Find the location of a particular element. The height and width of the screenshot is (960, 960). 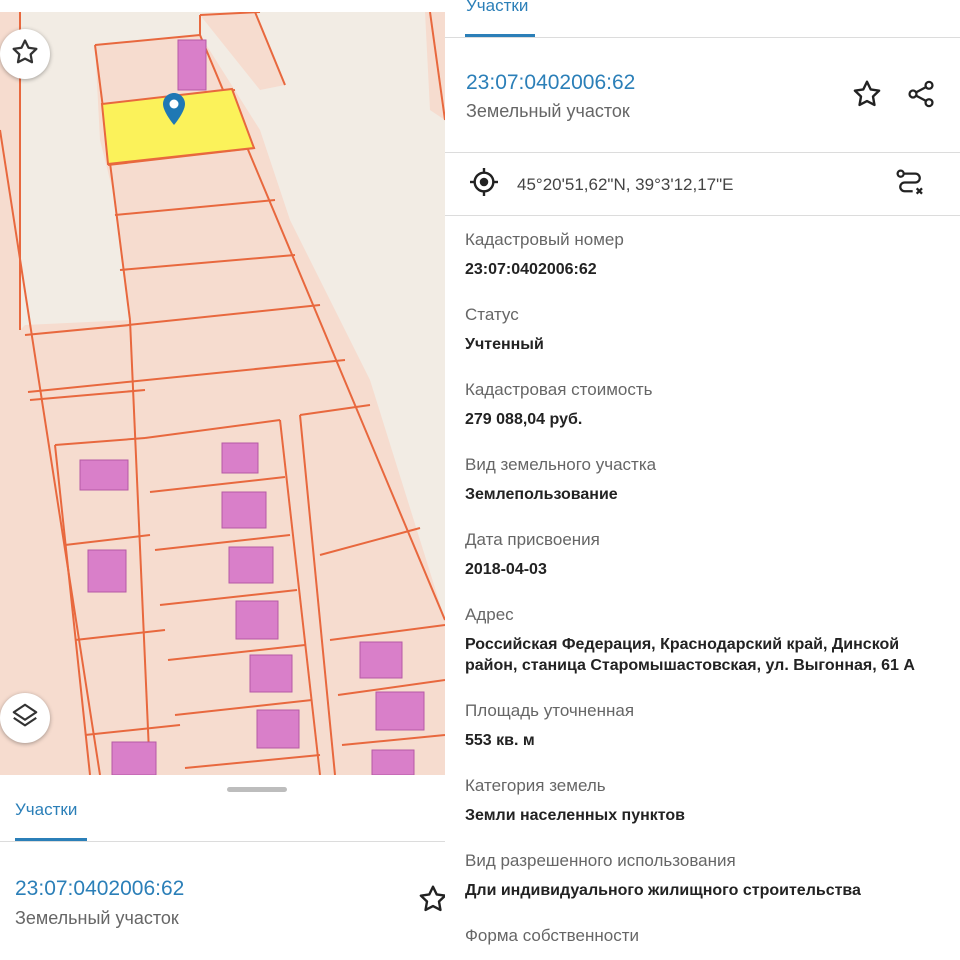

field-label: Кадастровая стоимость is located at coordinates (559, 389).